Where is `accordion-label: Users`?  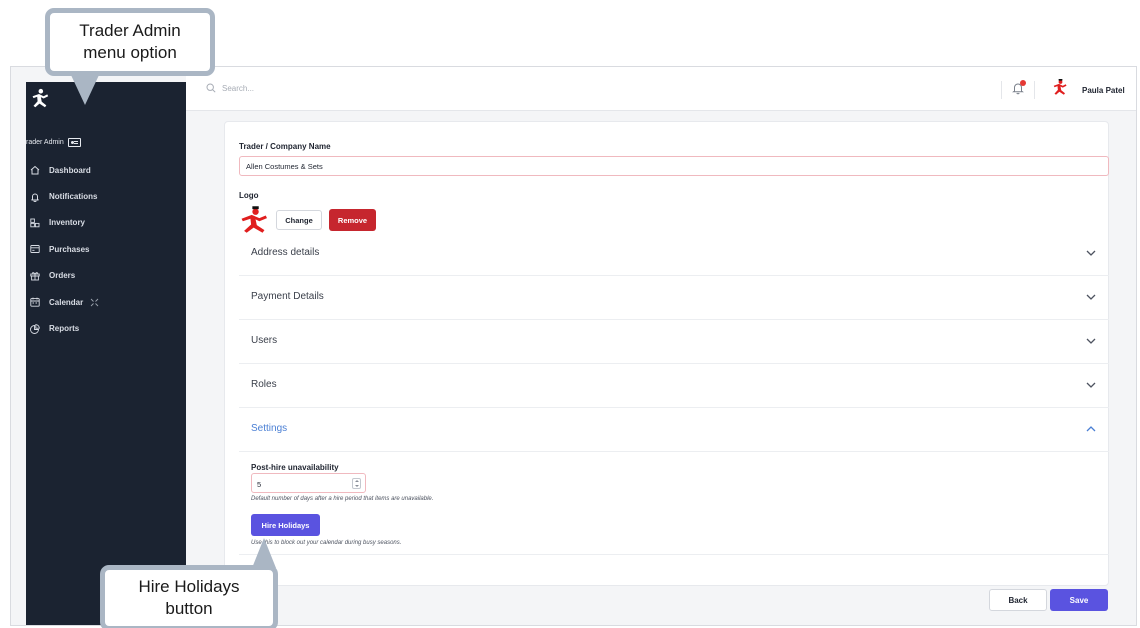 accordion-label: Users is located at coordinates (264, 340).